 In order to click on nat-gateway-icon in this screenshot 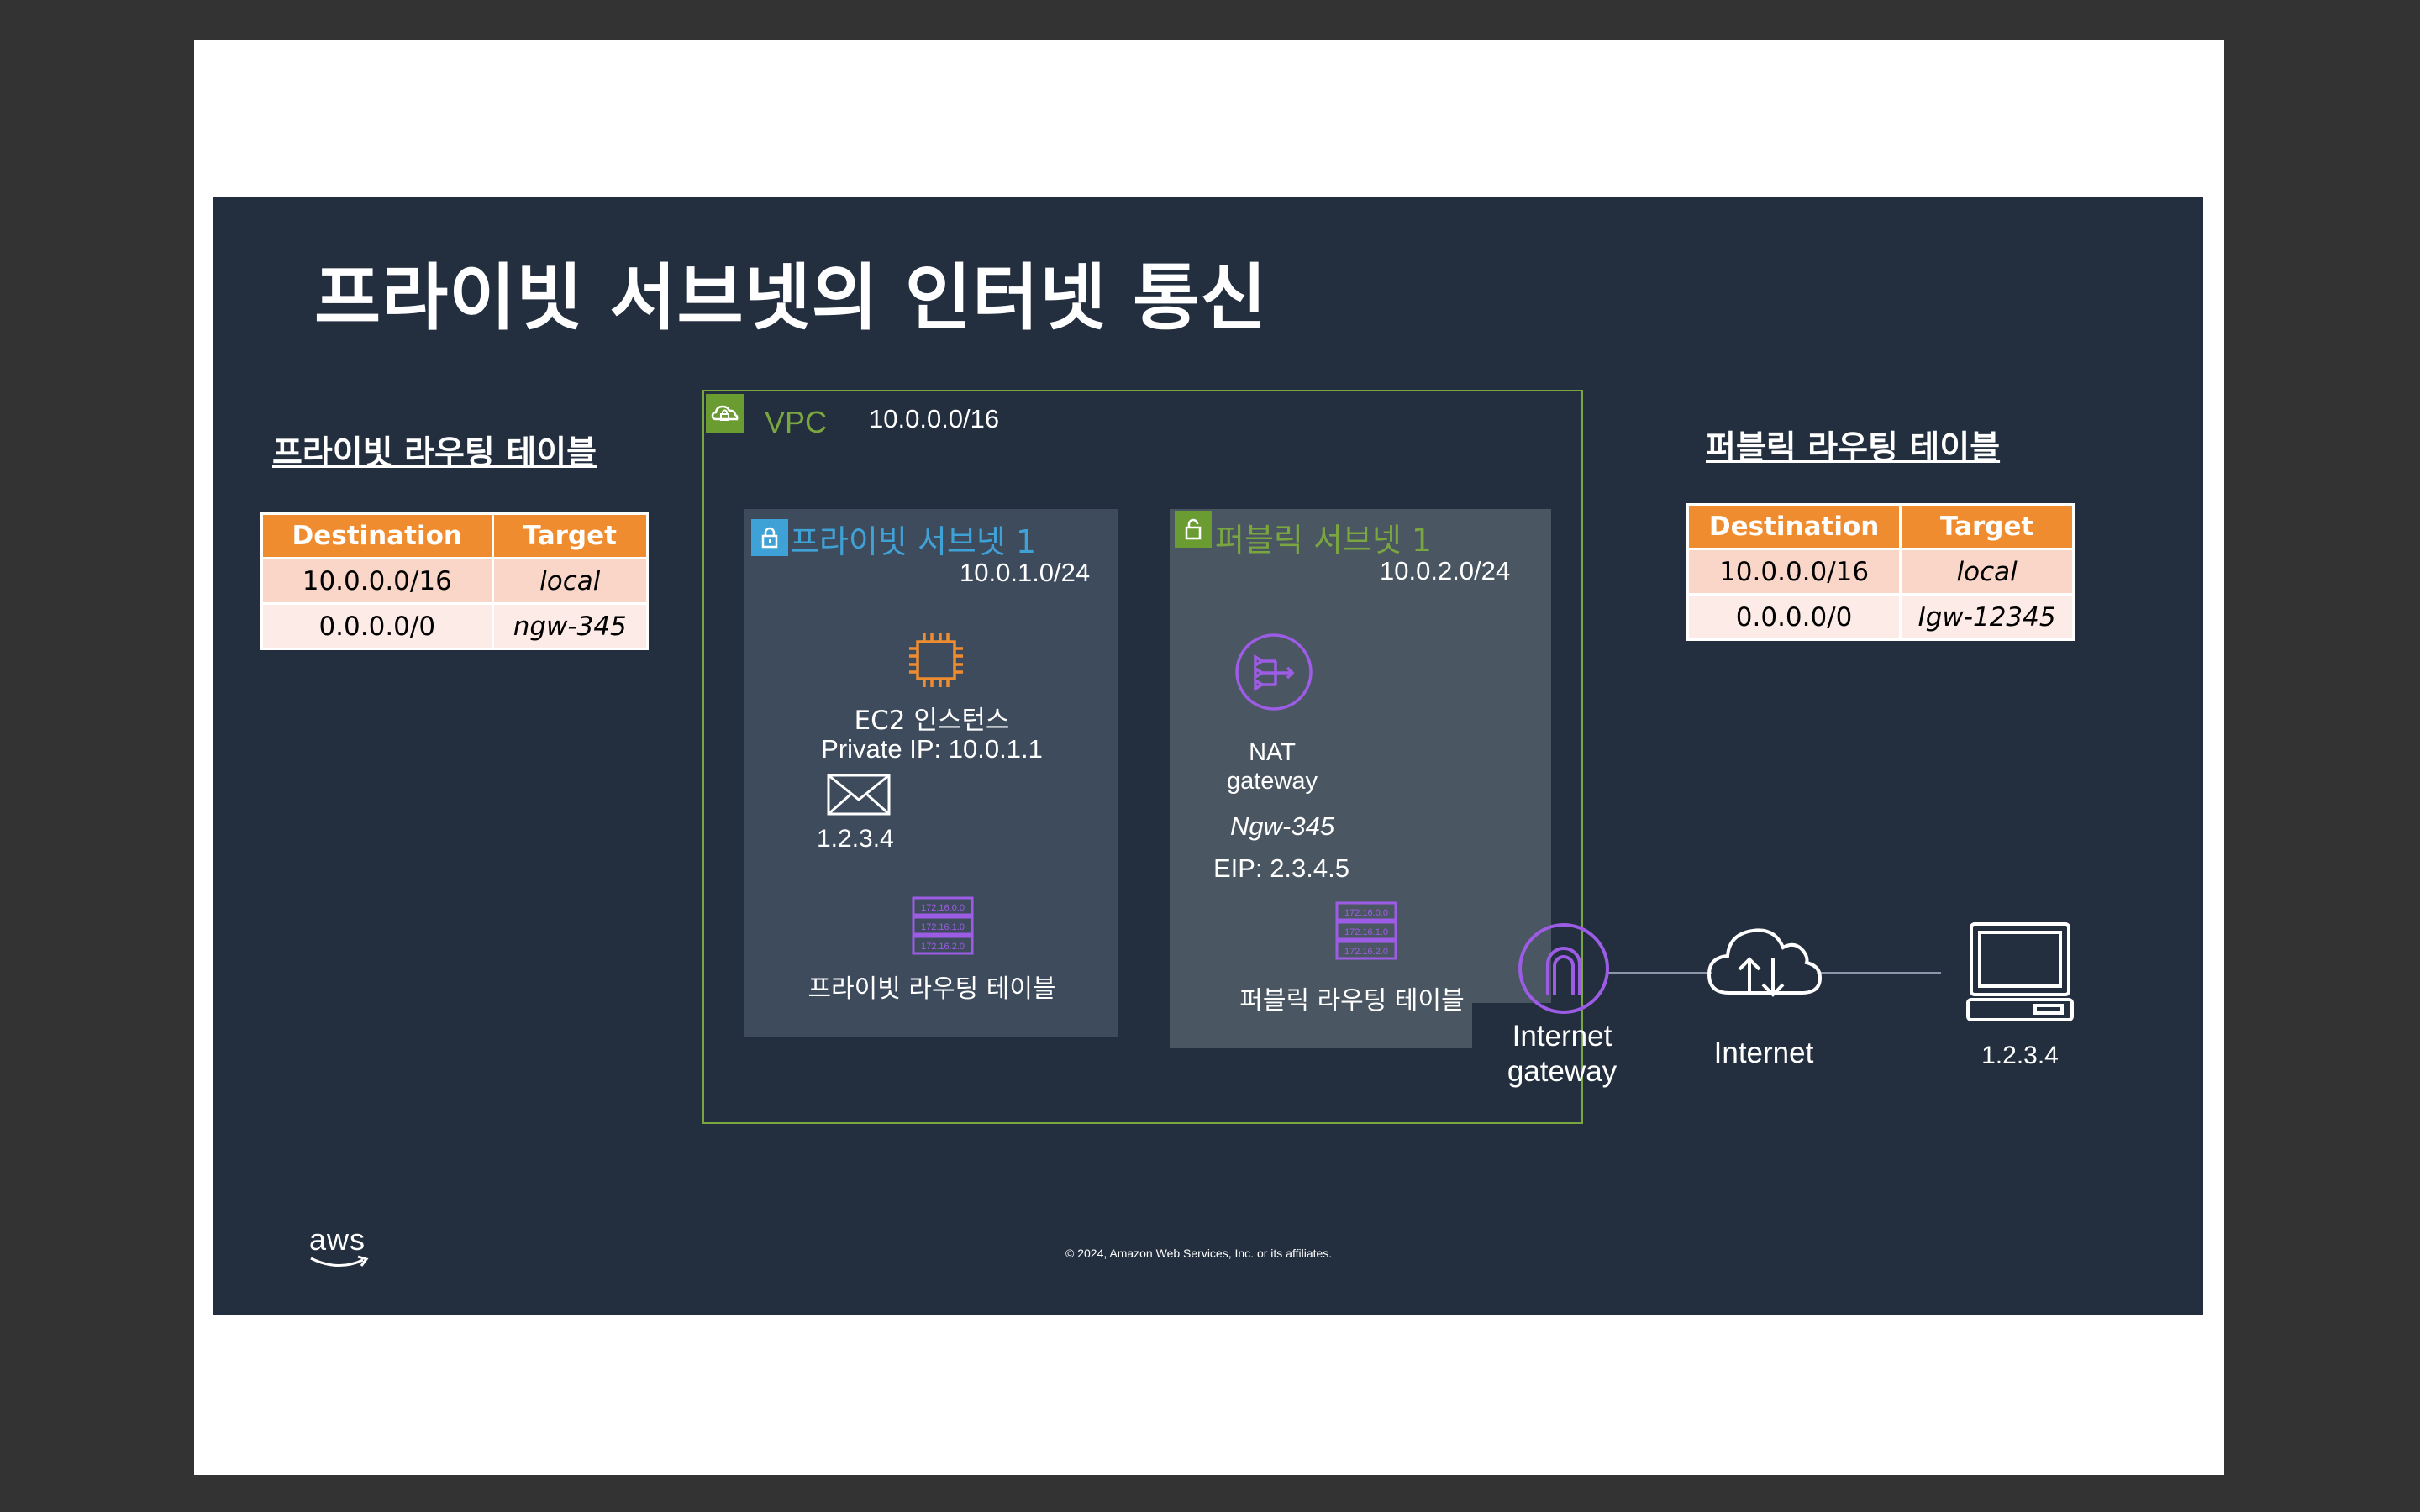, I will do `click(1274, 672)`.